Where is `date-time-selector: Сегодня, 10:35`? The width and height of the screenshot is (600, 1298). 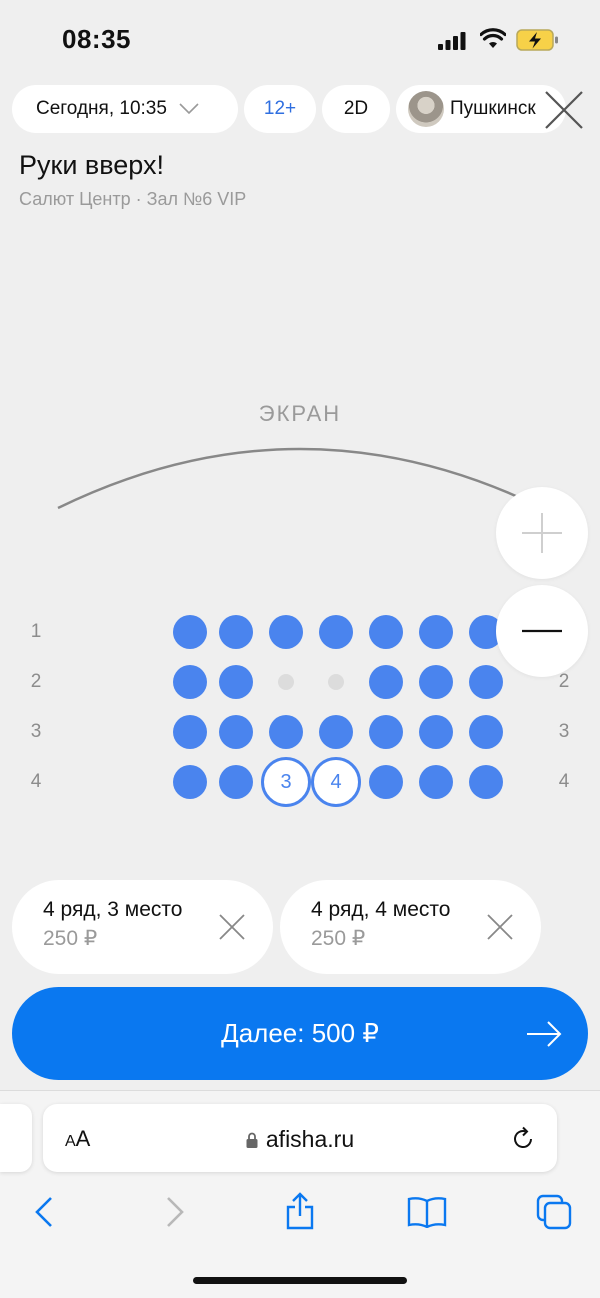 date-time-selector: Сегодня, 10:35 is located at coordinates (125, 109).